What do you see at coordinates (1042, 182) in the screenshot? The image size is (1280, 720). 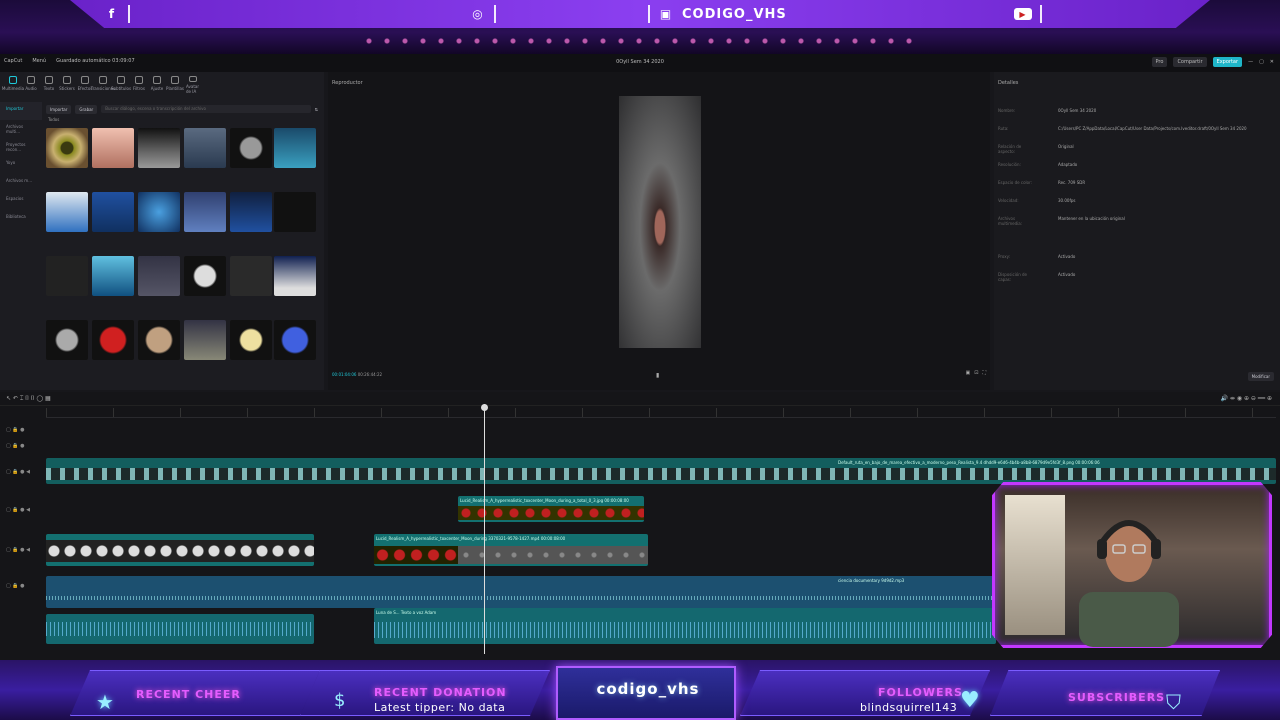 I see `detail-row: Espacio de color: Rec. 709 SDR` at bounding box center [1042, 182].